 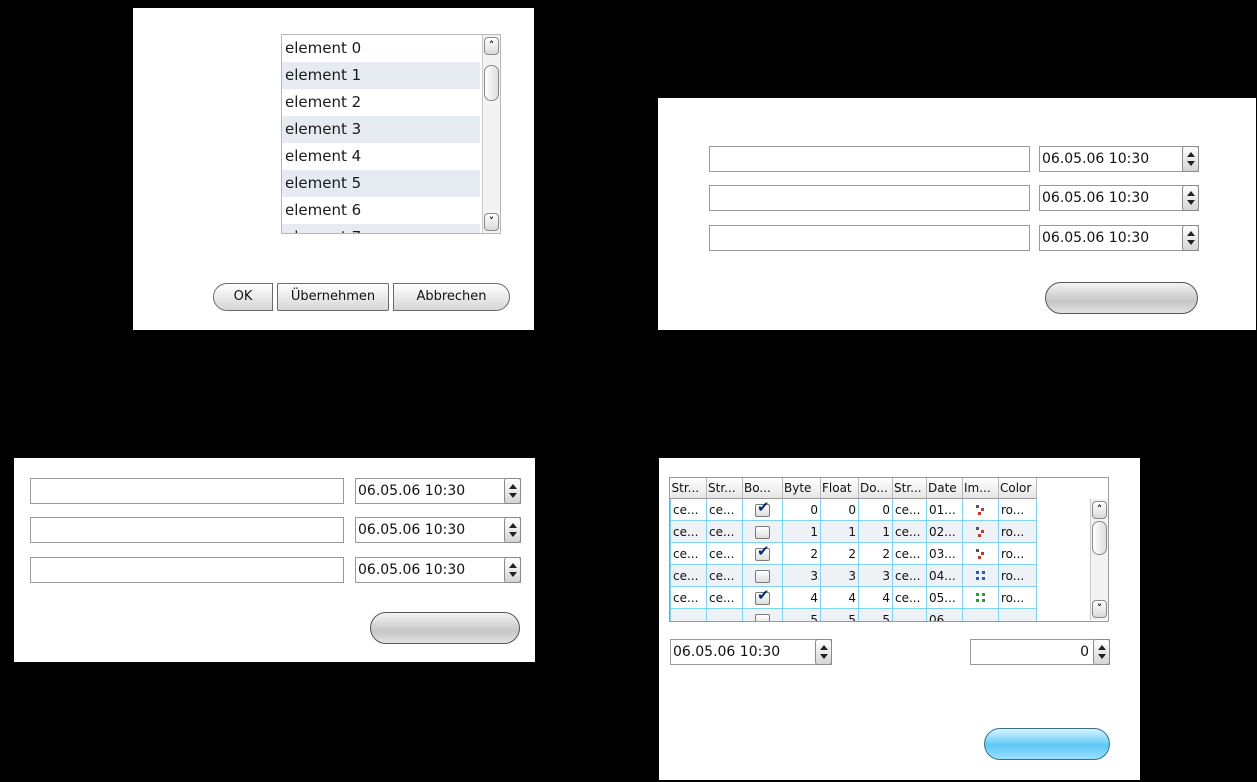 I want to click on list-item: element 4, so click(x=381, y=156).